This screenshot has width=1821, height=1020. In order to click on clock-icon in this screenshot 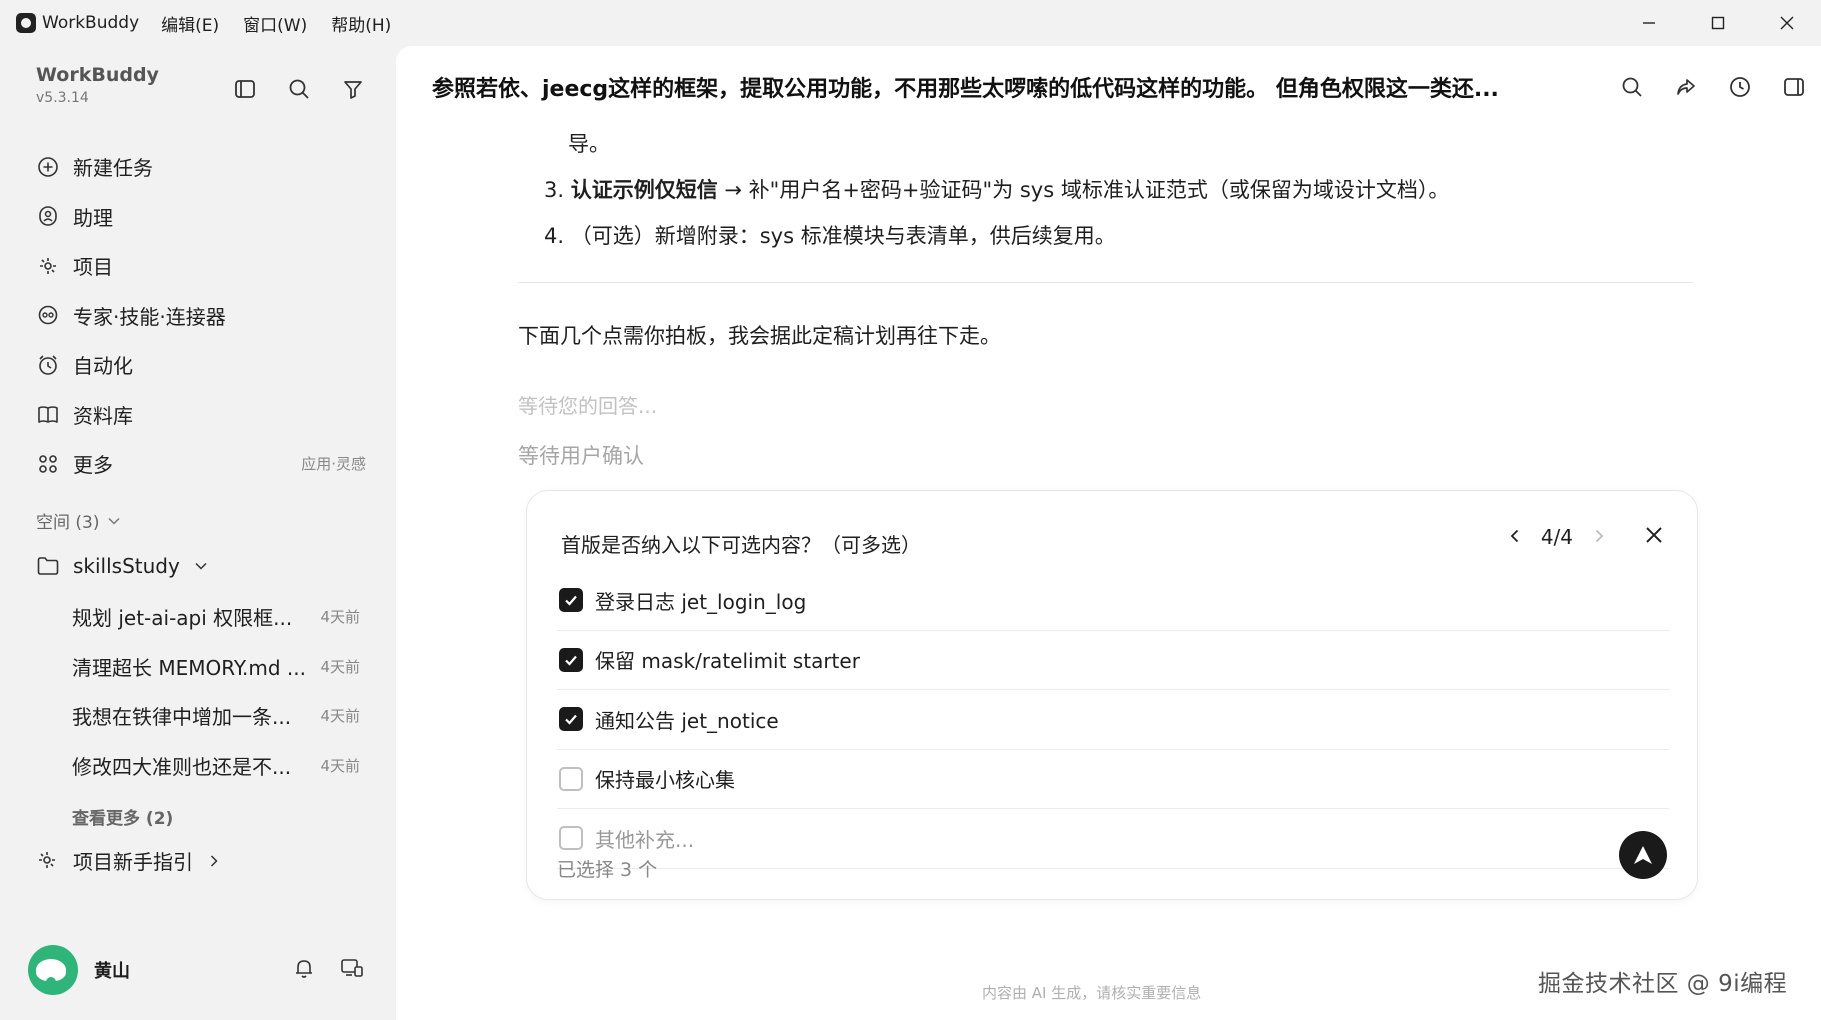, I will do `click(1740, 87)`.